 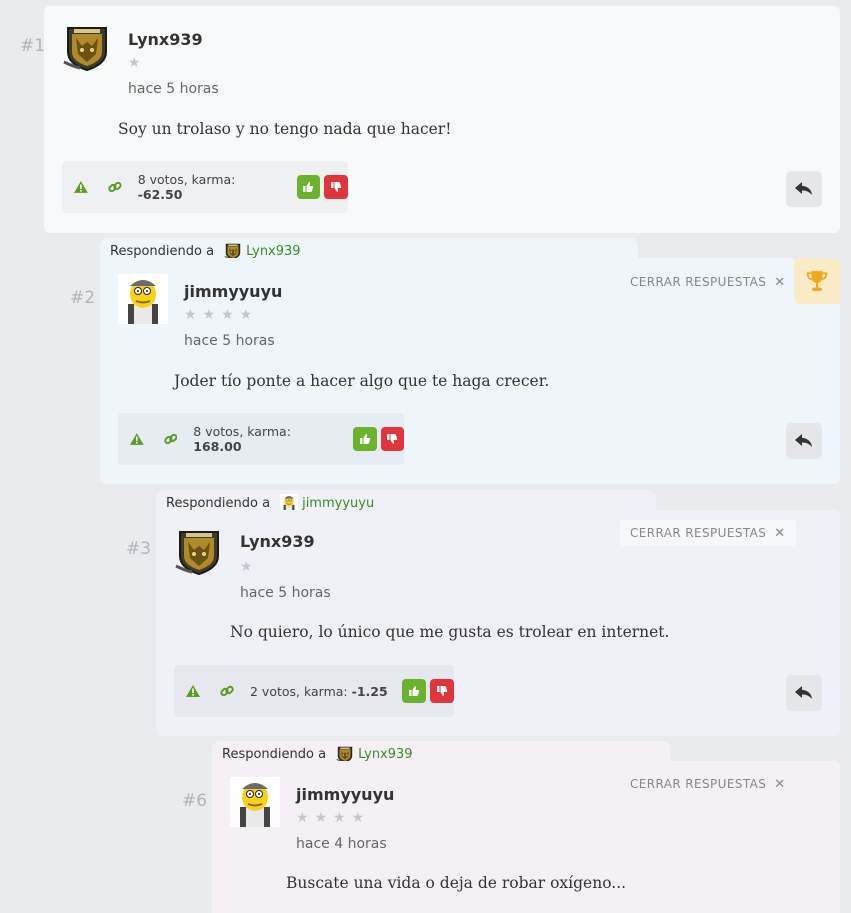 I want to click on comment-number: #1, so click(x=33, y=46).